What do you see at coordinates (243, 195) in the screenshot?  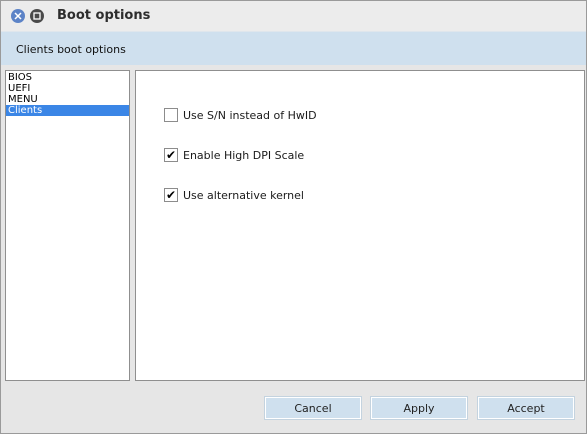 I see `alt-kernel-label: Use alternative kernel` at bounding box center [243, 195].